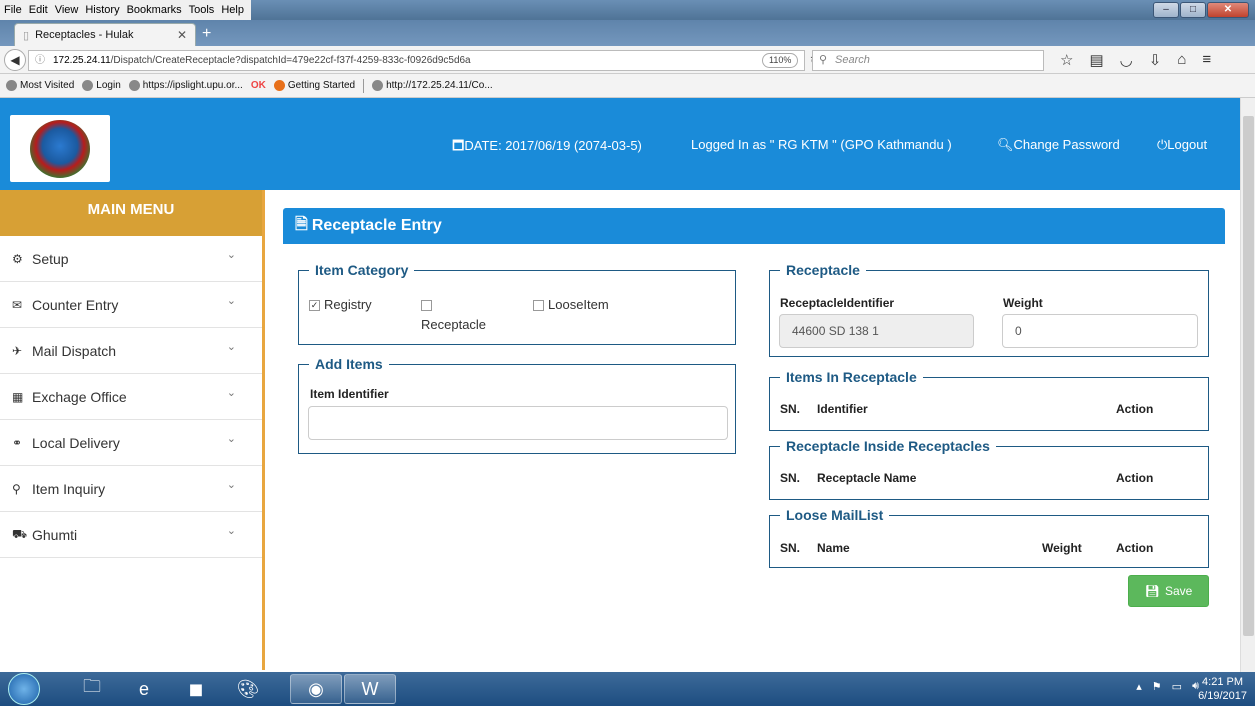 The height and width of the screenshot is (706, 1255). I want to click on outlook-icon: ◼, so click(196, 689).